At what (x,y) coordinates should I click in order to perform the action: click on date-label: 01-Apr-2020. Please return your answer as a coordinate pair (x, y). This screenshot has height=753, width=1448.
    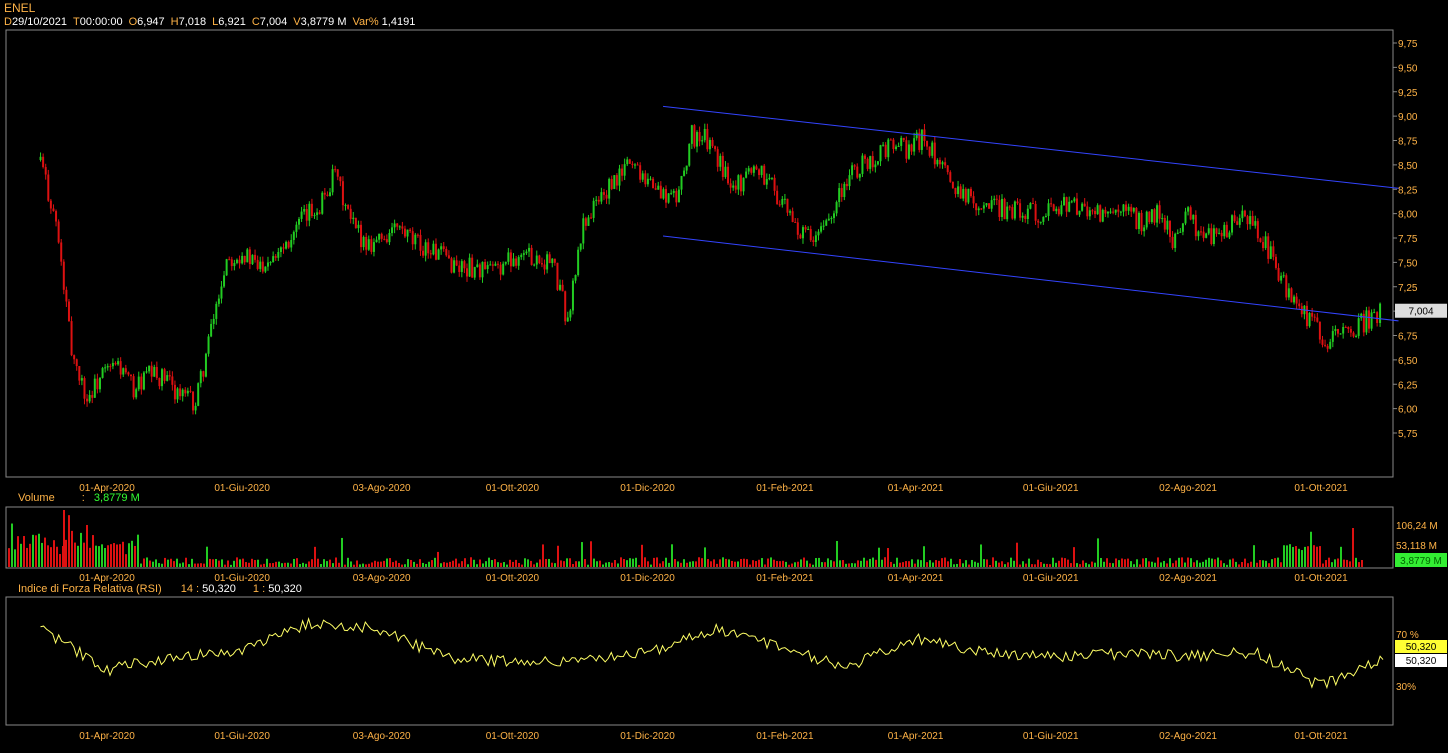
    Looking at the image, I should click on (107, 736).